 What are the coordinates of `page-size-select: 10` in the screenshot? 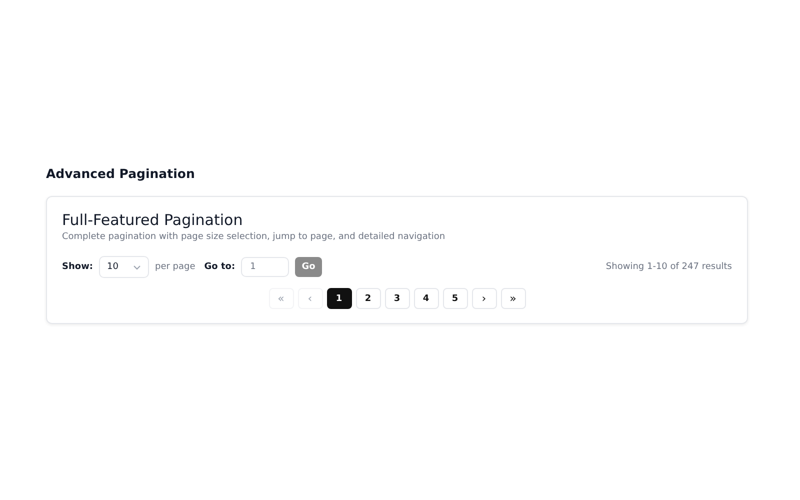 It's located at (124, 267).